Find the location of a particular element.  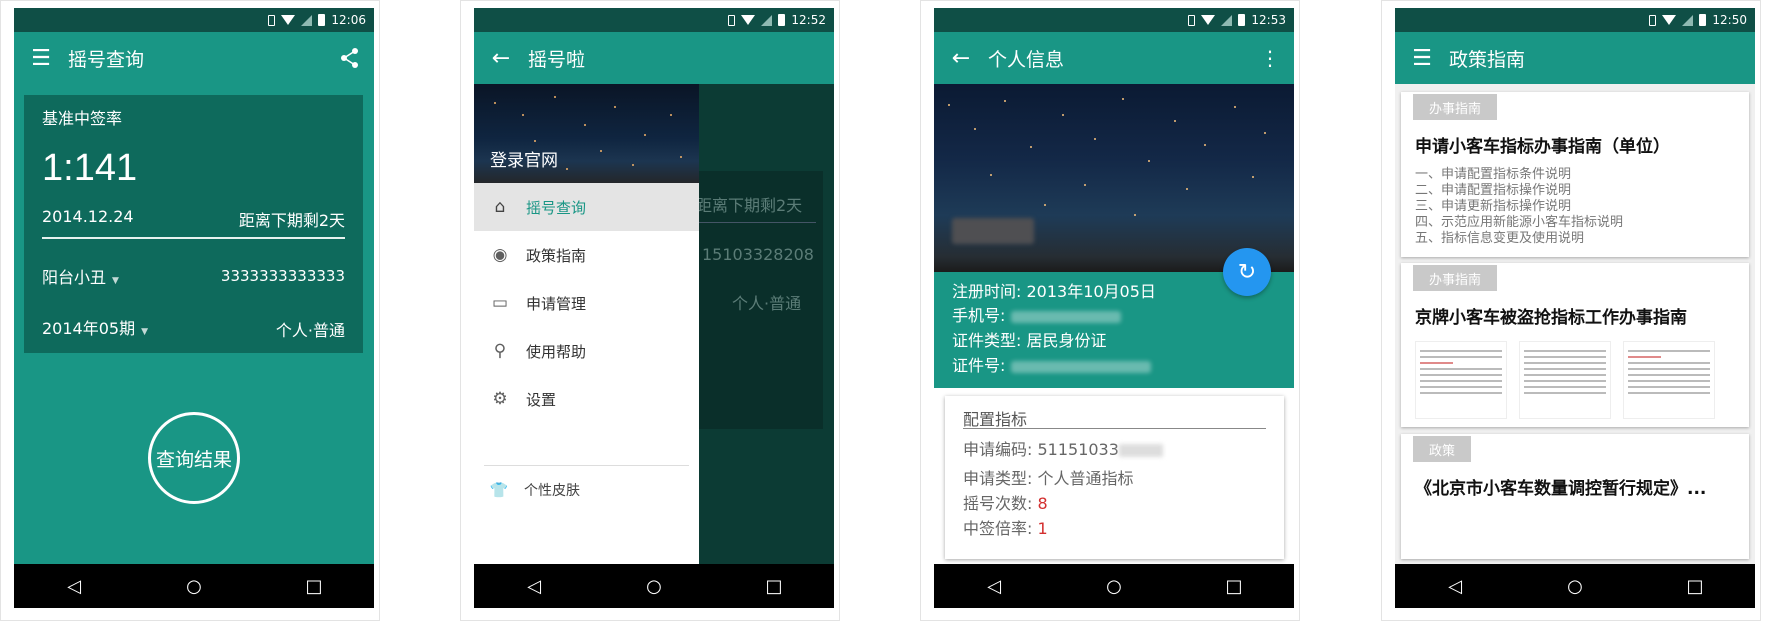

drawer-item-query: ⌂ 摇号查询 is located at coordinates (586, 207).